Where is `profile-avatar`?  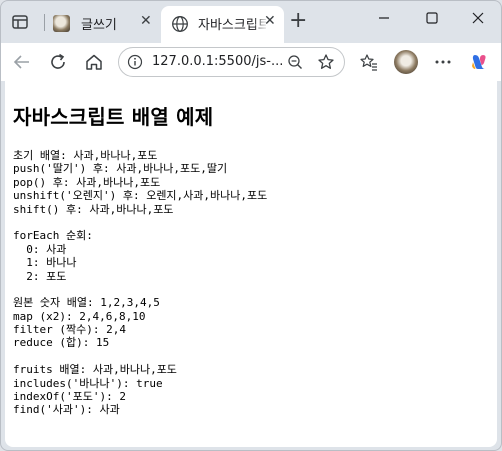 profile-avatar is located at coordinates (406, 62).